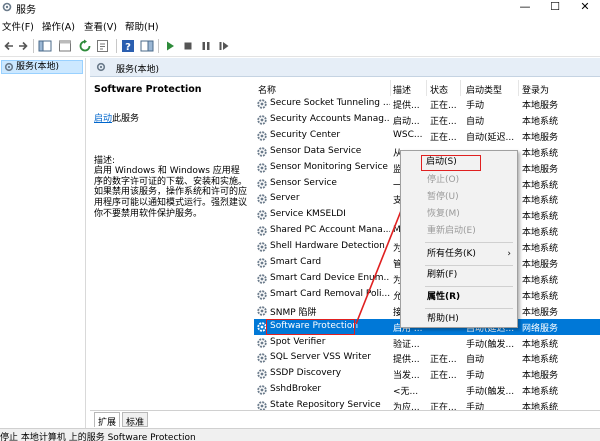  Describe the element at coordinates (427, 404) in the screenshot. I see `table-row: State Repository Service 为应... 正在... 手动 本地系统` at that location.